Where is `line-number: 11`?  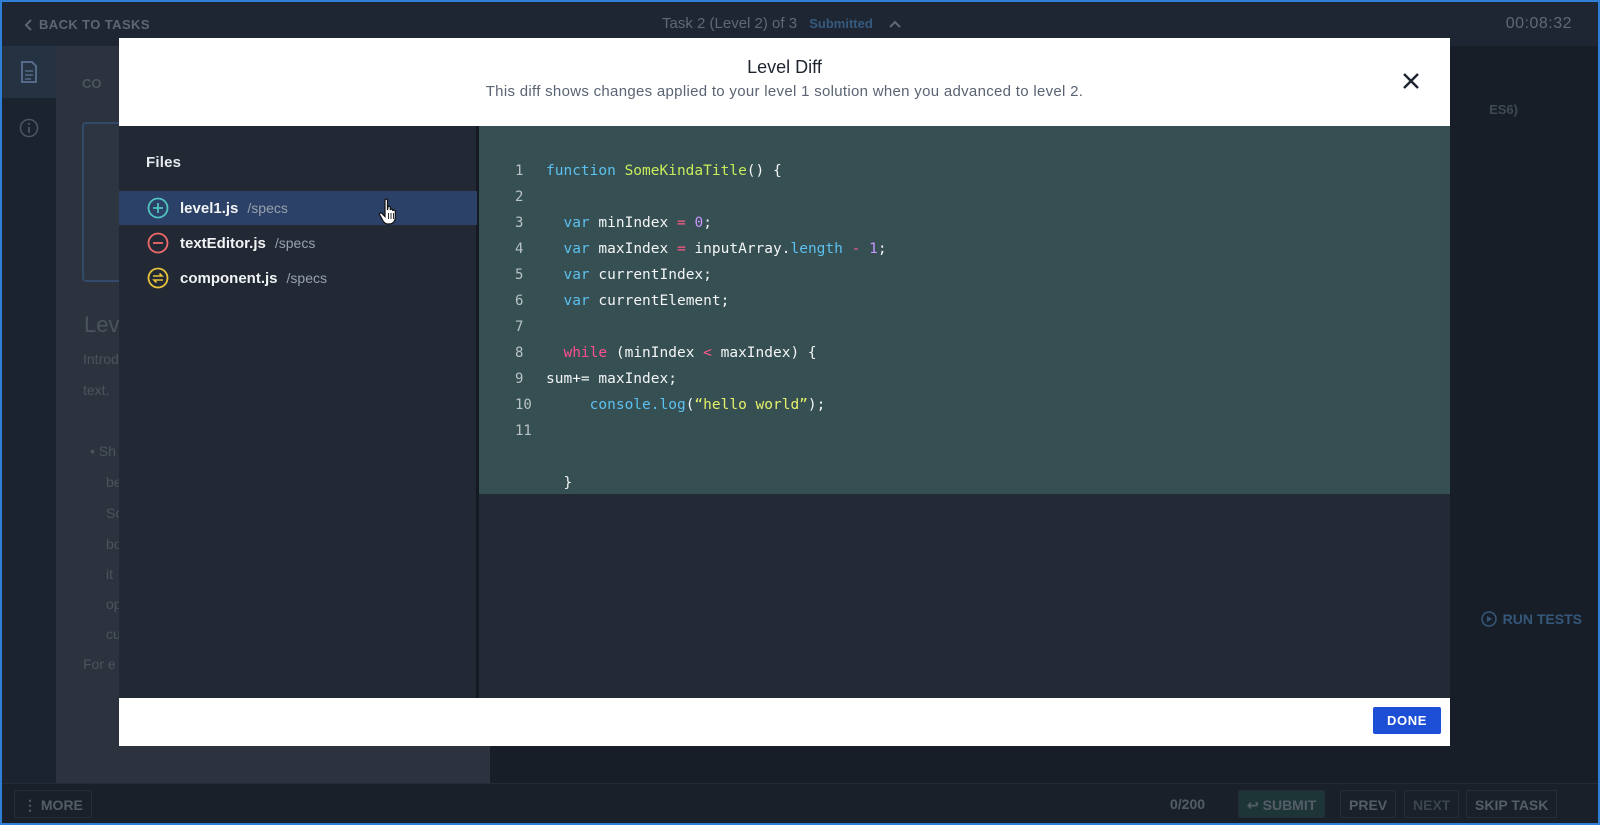
line-number: 11 is located at coordinates (523, 431).